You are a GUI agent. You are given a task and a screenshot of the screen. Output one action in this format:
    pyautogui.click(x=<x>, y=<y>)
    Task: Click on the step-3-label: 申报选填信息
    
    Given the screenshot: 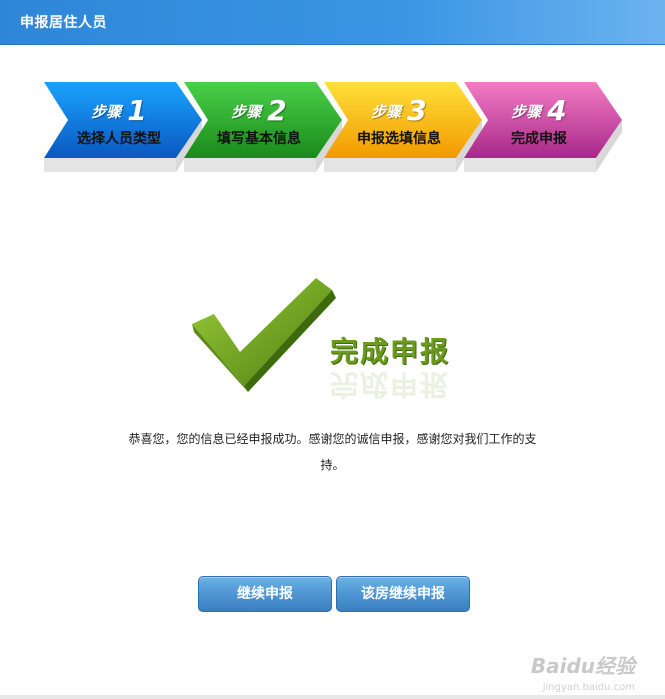 What is the action you would take?
    pyautogui.click(x=399, y=139)
    